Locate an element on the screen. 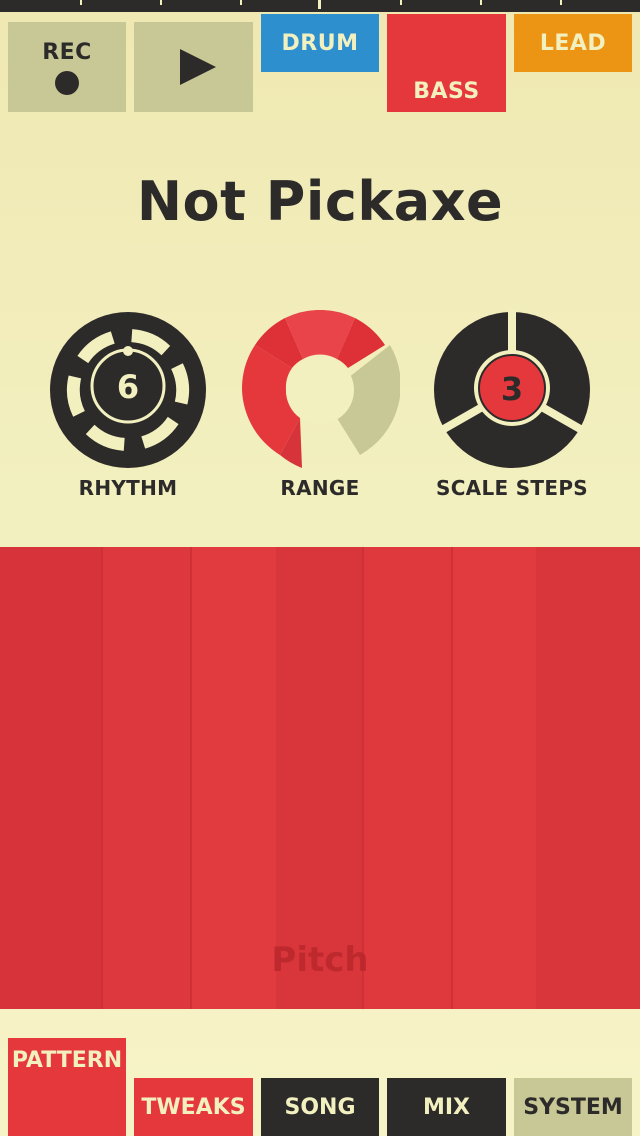 This screenshot has width=640, height=1136. pattern-name: Not Pickaxe is located at coordinates (320, 201).